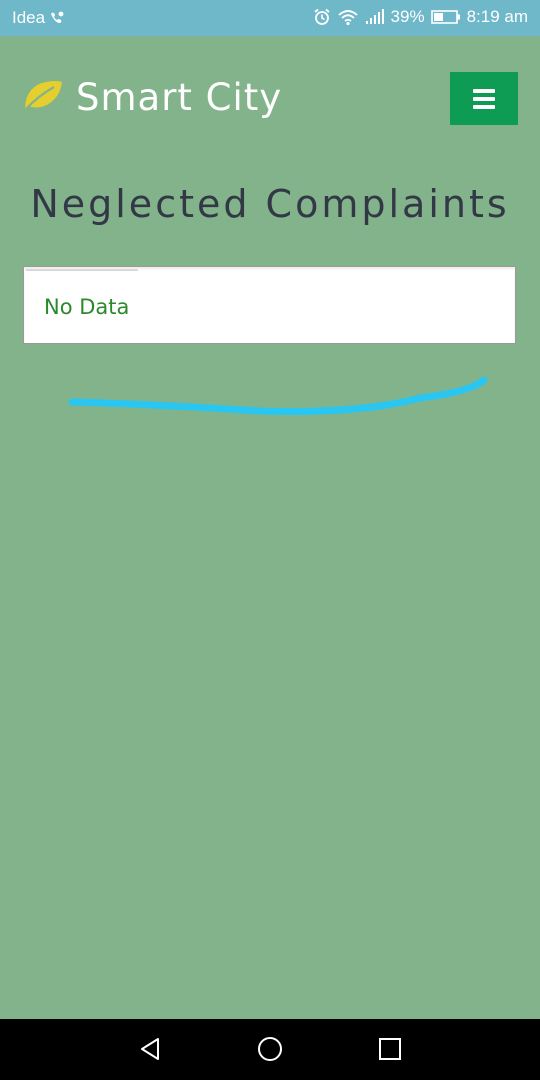 The height and width of the screenshot is (1080, 540). What do you see at coordinates (57, 18) in the screenshot?
I see `call-icon` at bounding box center [57, 18].